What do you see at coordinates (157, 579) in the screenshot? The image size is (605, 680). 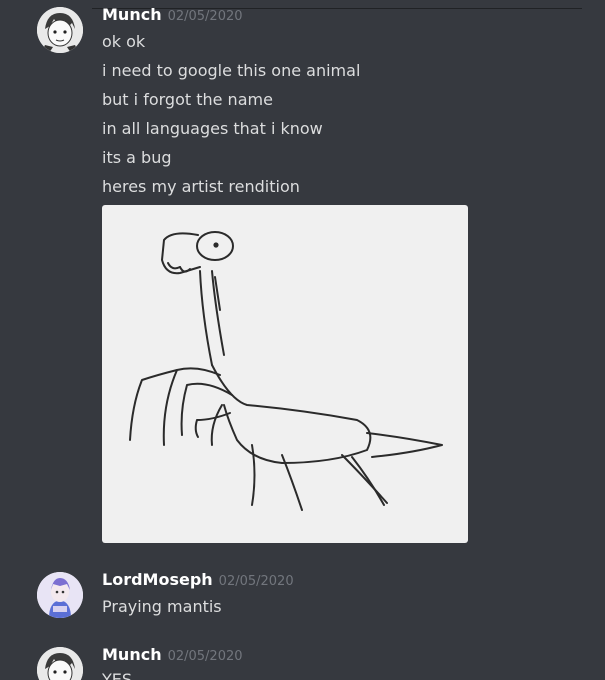 I see `username: LordMoseph` at bounding box center [157, 579].